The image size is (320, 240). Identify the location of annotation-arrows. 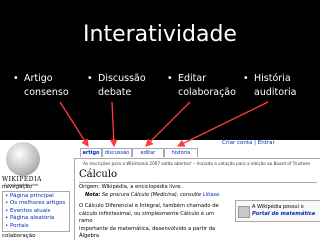
(164, 124).